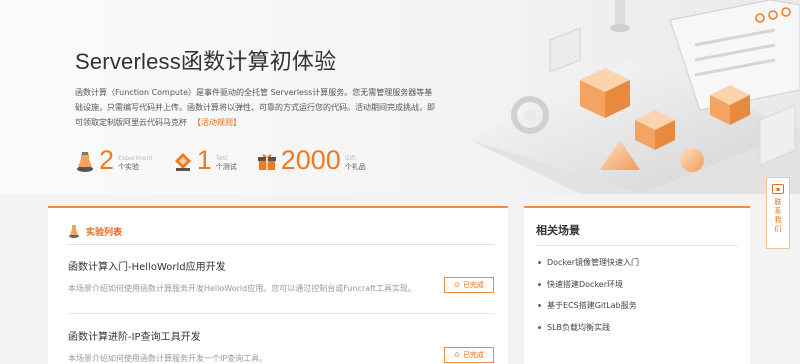 The image size is (800, 364). I want to click on contact-us-label: 联系我们, so click(778, 216).